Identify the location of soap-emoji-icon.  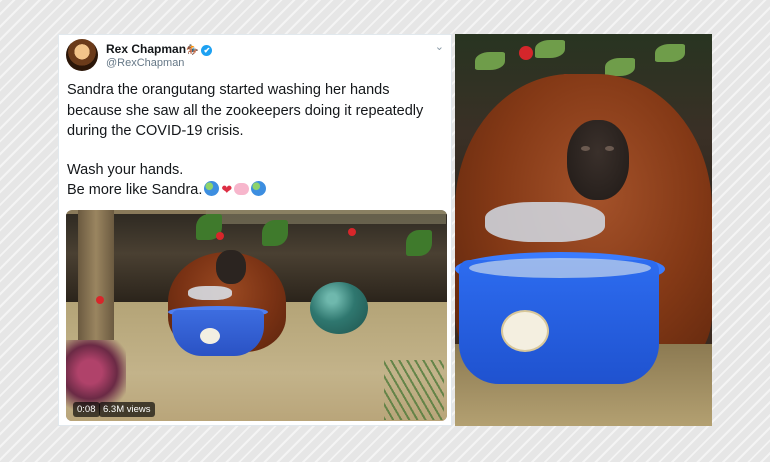
(242, 189).